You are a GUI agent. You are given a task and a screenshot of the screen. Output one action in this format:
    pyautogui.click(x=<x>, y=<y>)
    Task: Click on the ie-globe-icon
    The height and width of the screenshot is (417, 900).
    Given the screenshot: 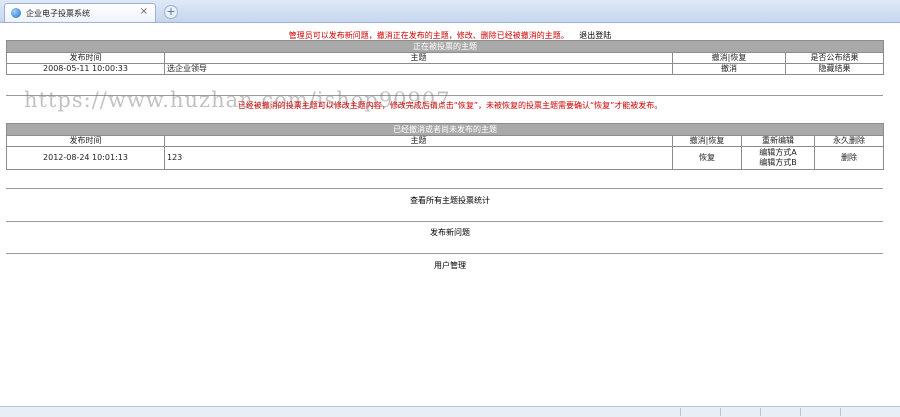 What is the action you would take?
    pyautogui.click(x=16, y=13)
    